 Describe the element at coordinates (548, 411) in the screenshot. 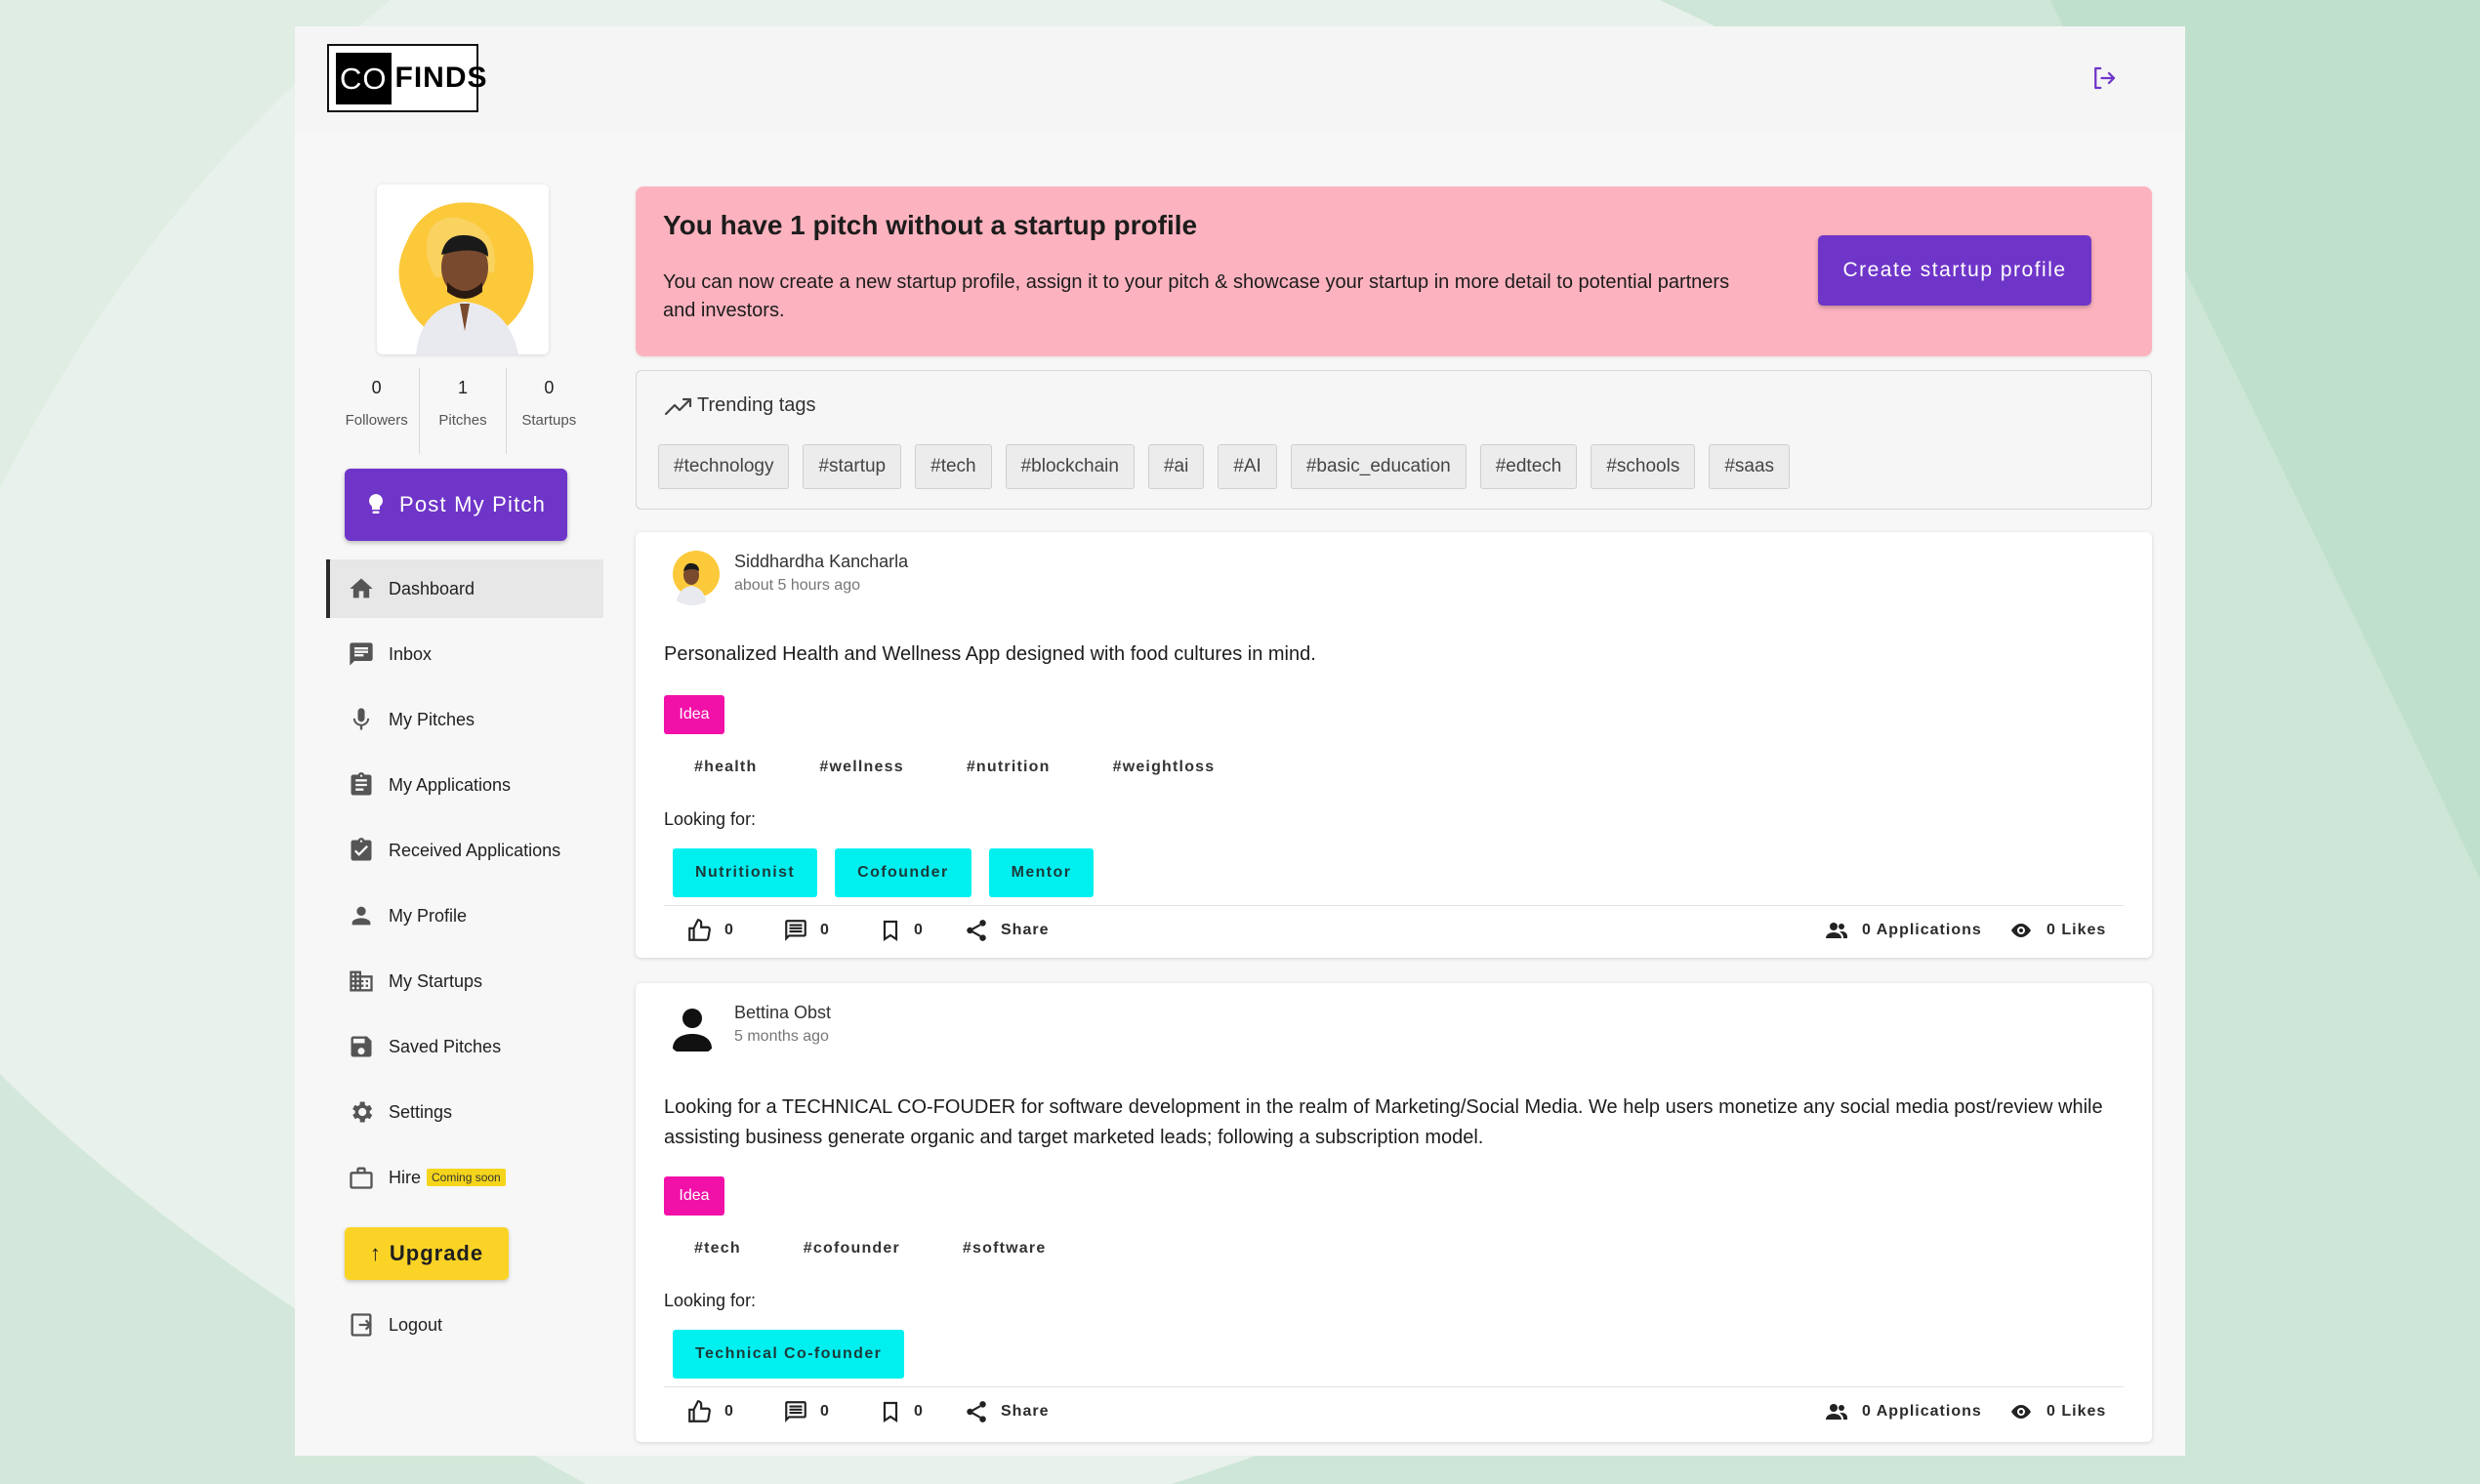

I see `startups-stat: 0 Startups` at that location.